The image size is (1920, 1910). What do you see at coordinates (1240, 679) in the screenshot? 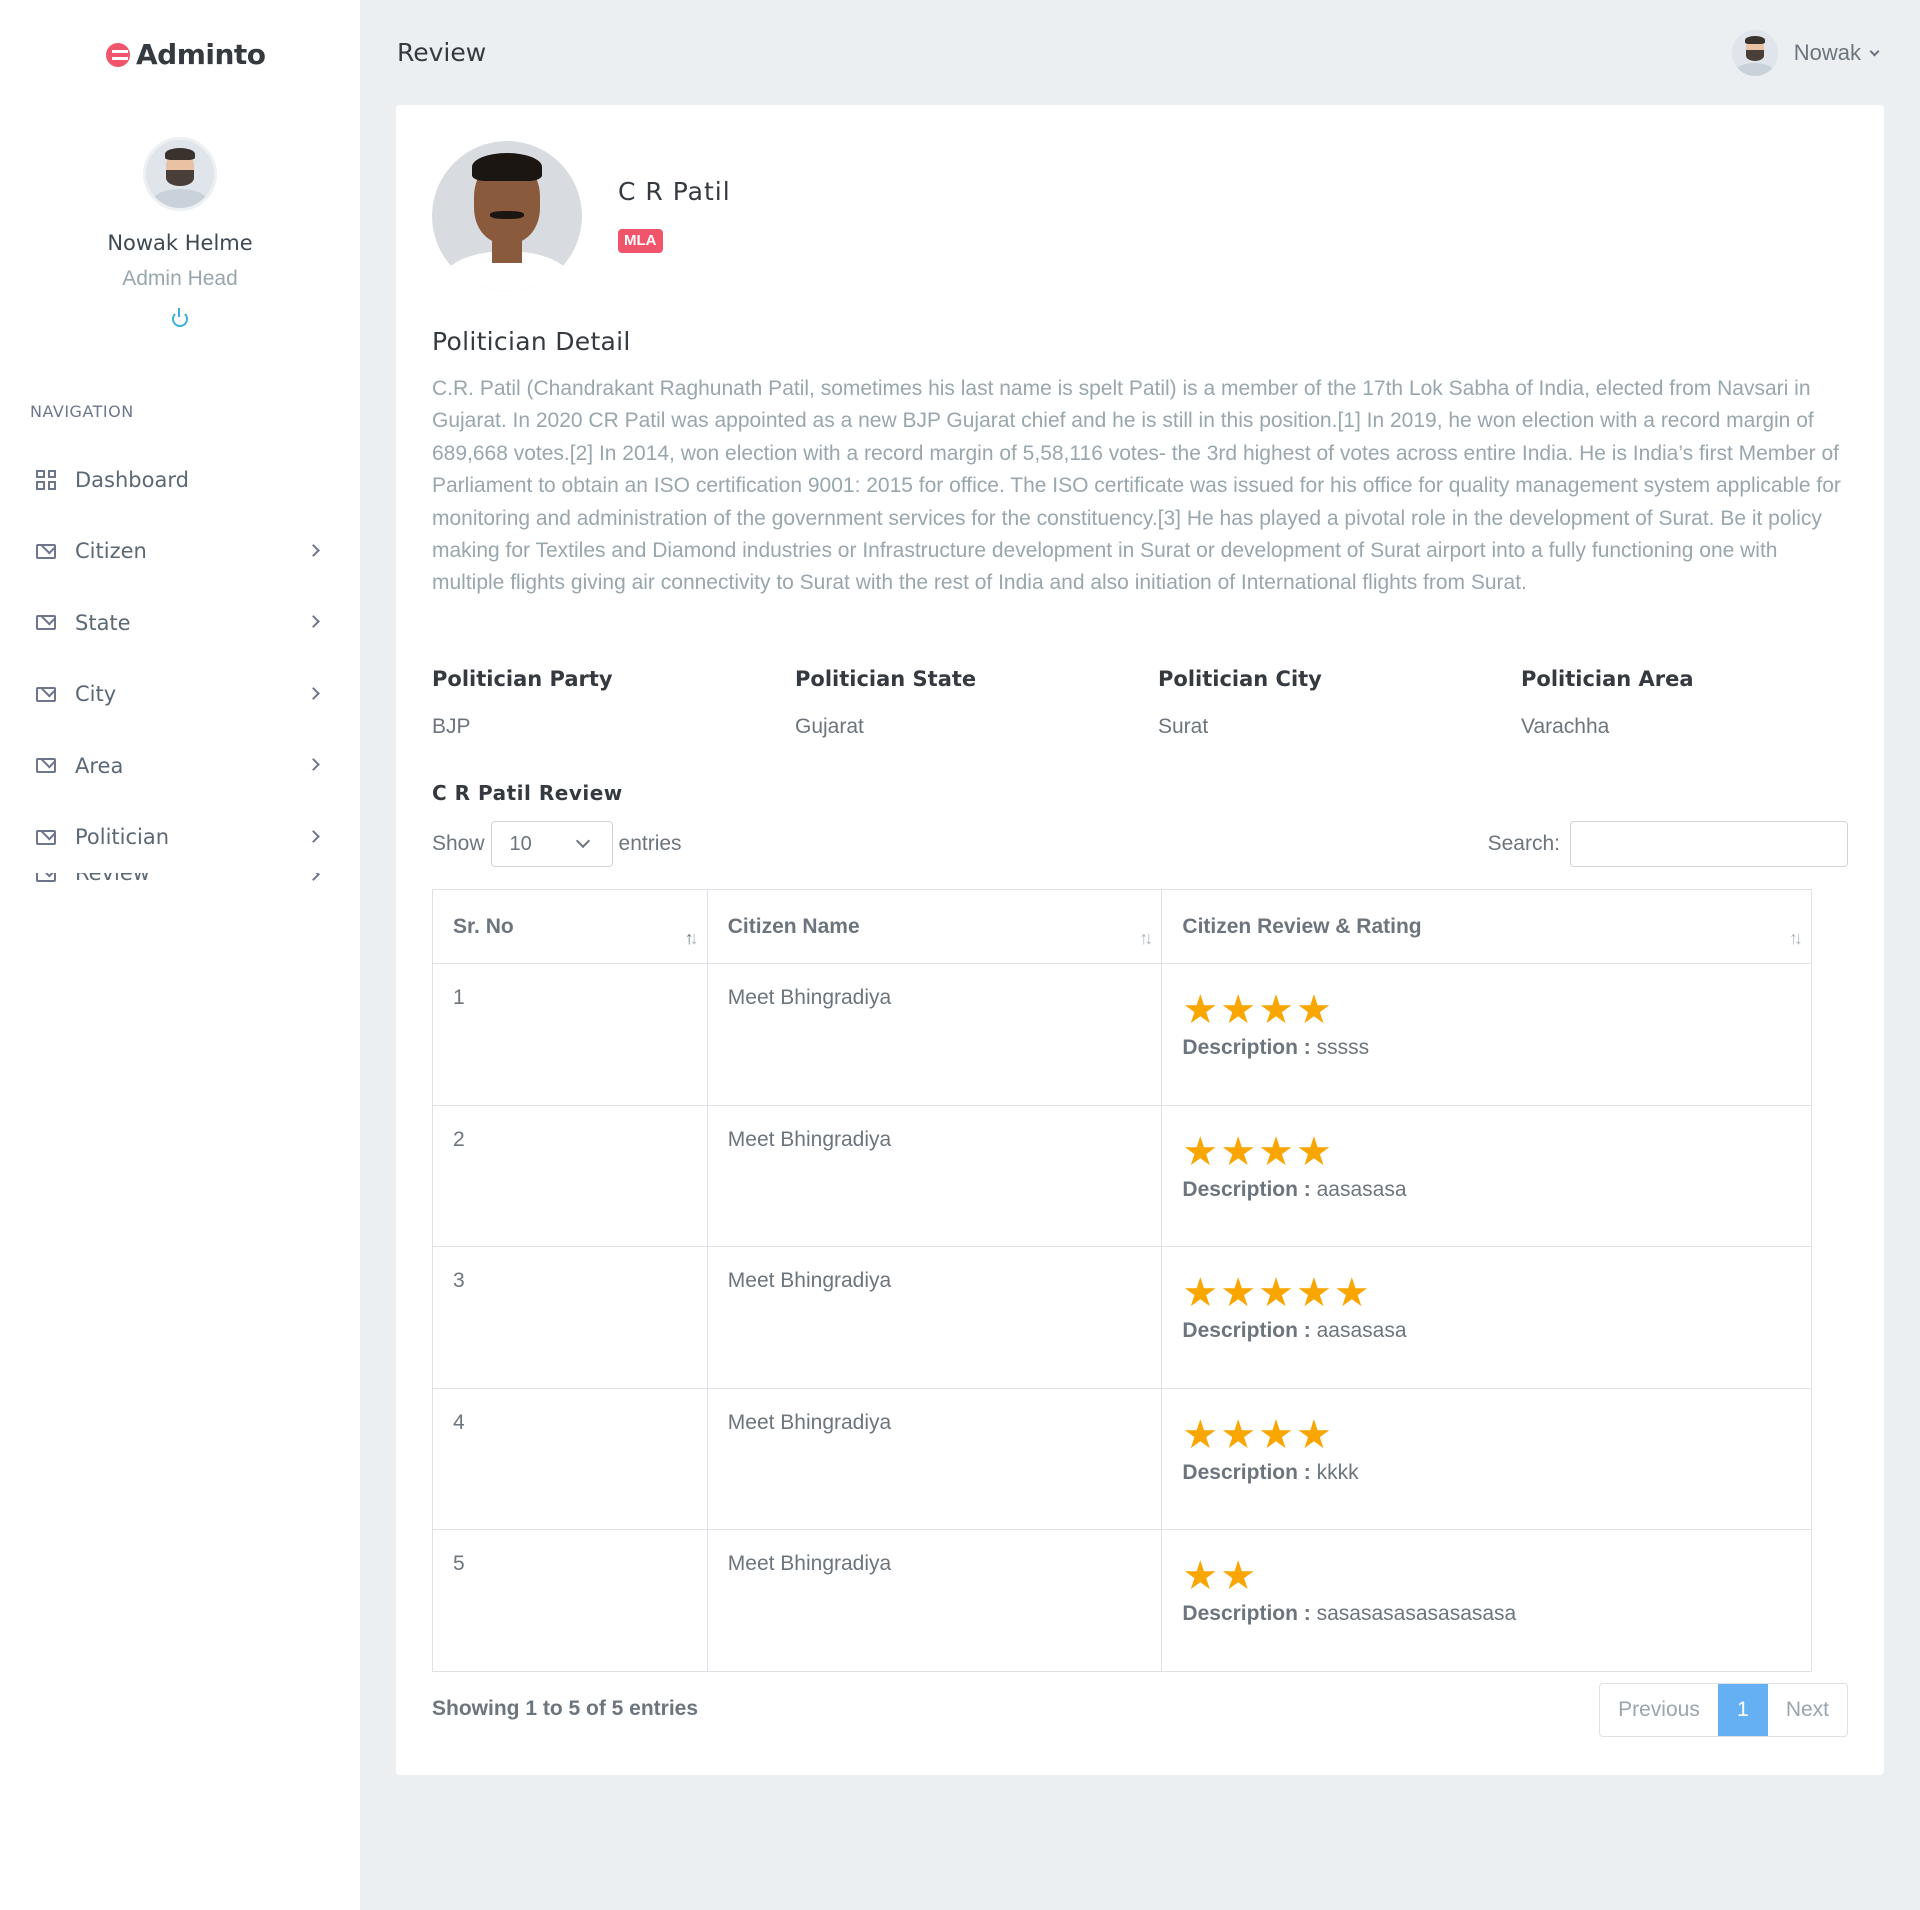
I see `detail-label: Politician City` at bounding box center [1240, 679].